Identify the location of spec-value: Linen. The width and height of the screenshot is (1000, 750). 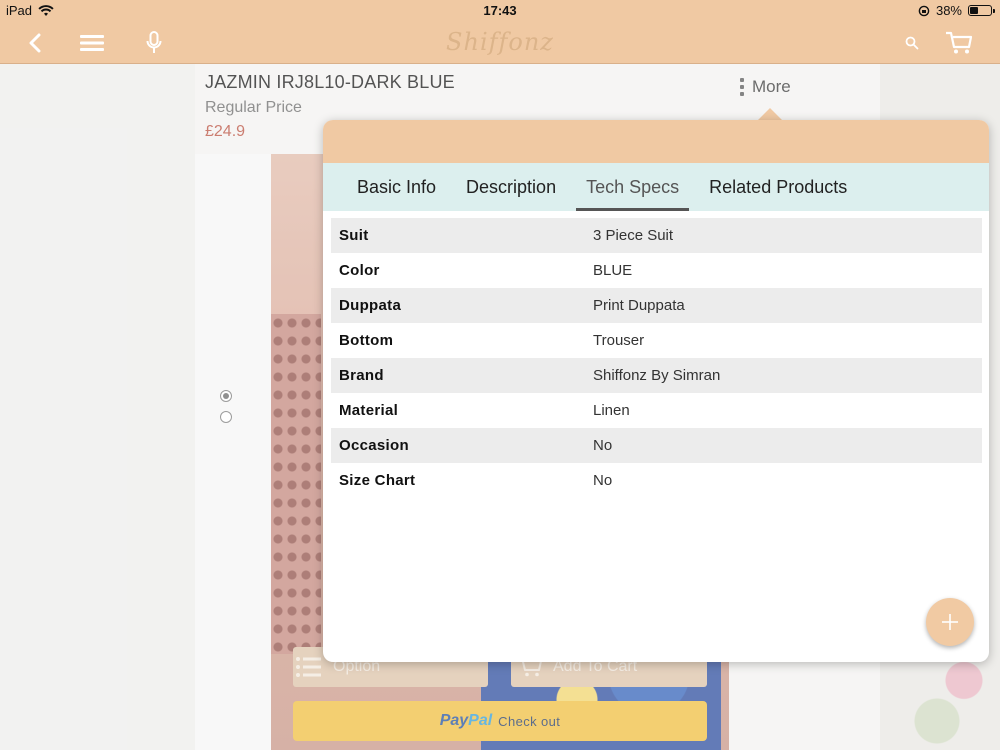
(611, 410).